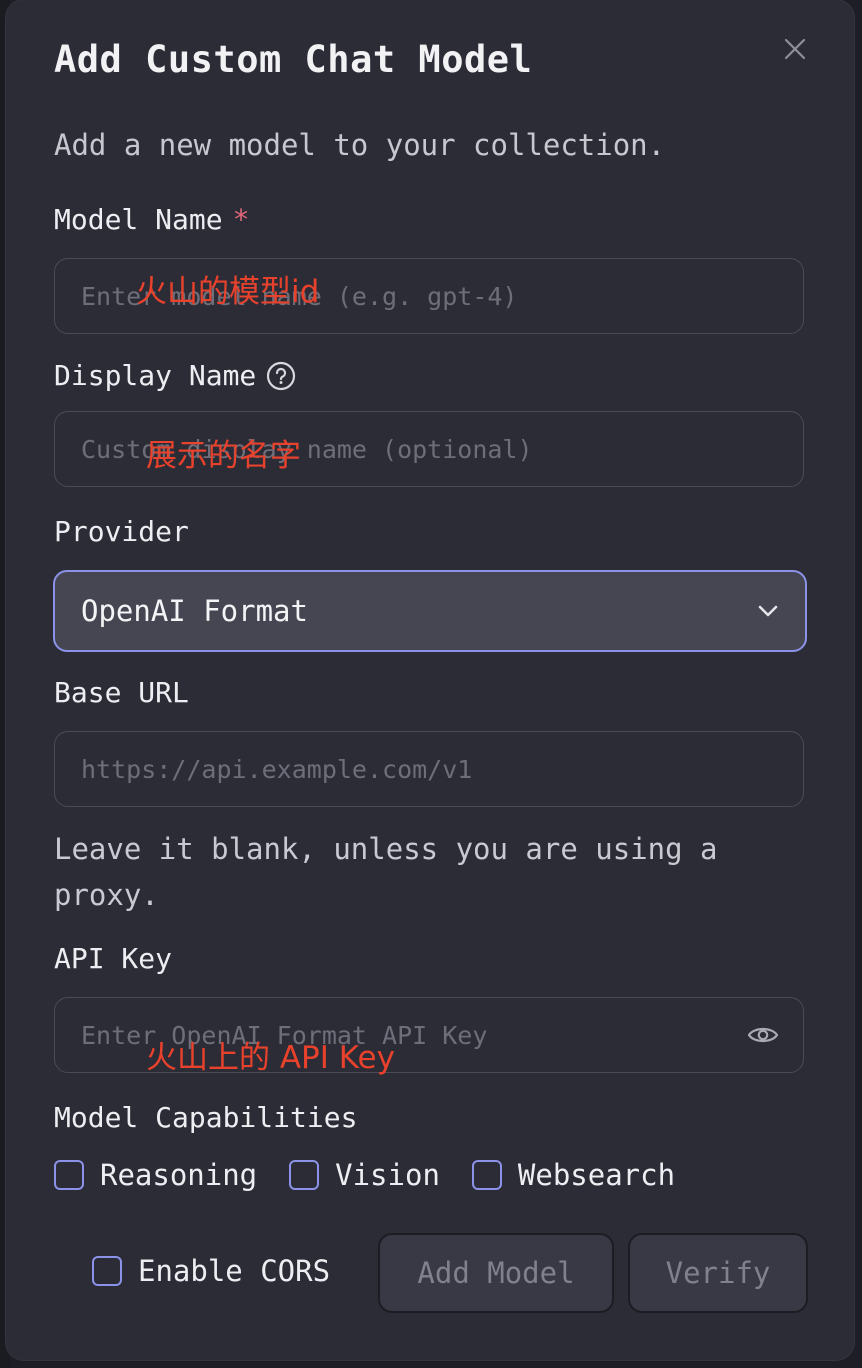 Image resolution: width=862 pixels, height=1368 pixels. I want to click on api-key-label-text: API Key, so click(113, 958).